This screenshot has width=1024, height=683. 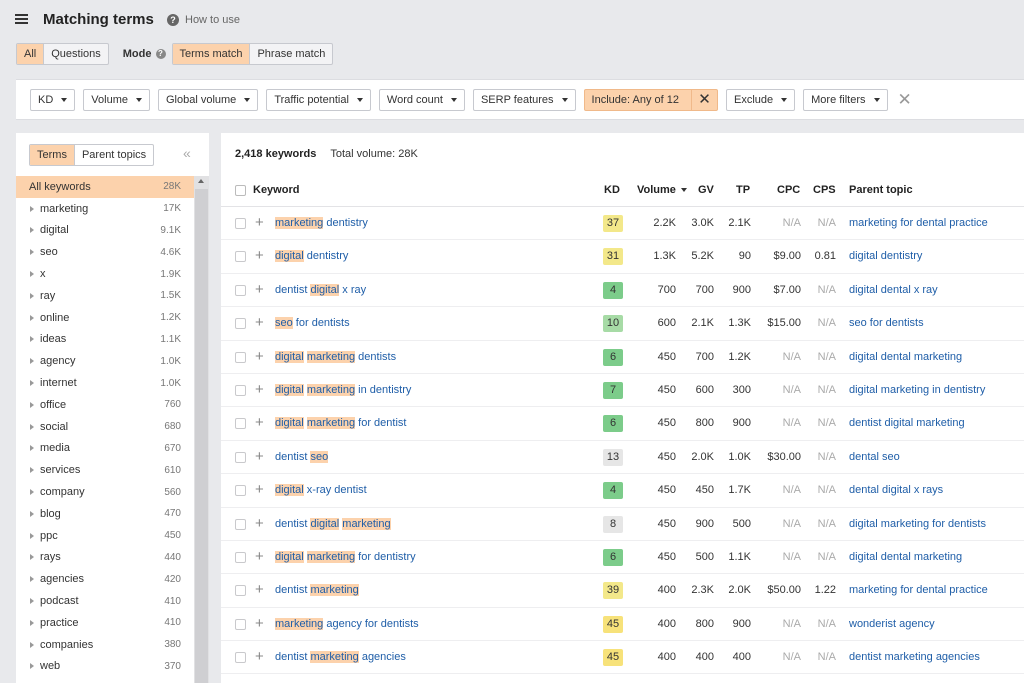 What do you see at coordinates (112, 318) in the screenshot?
I see `sidebar-item: online 1.2K` at bounding box center [112, 318].